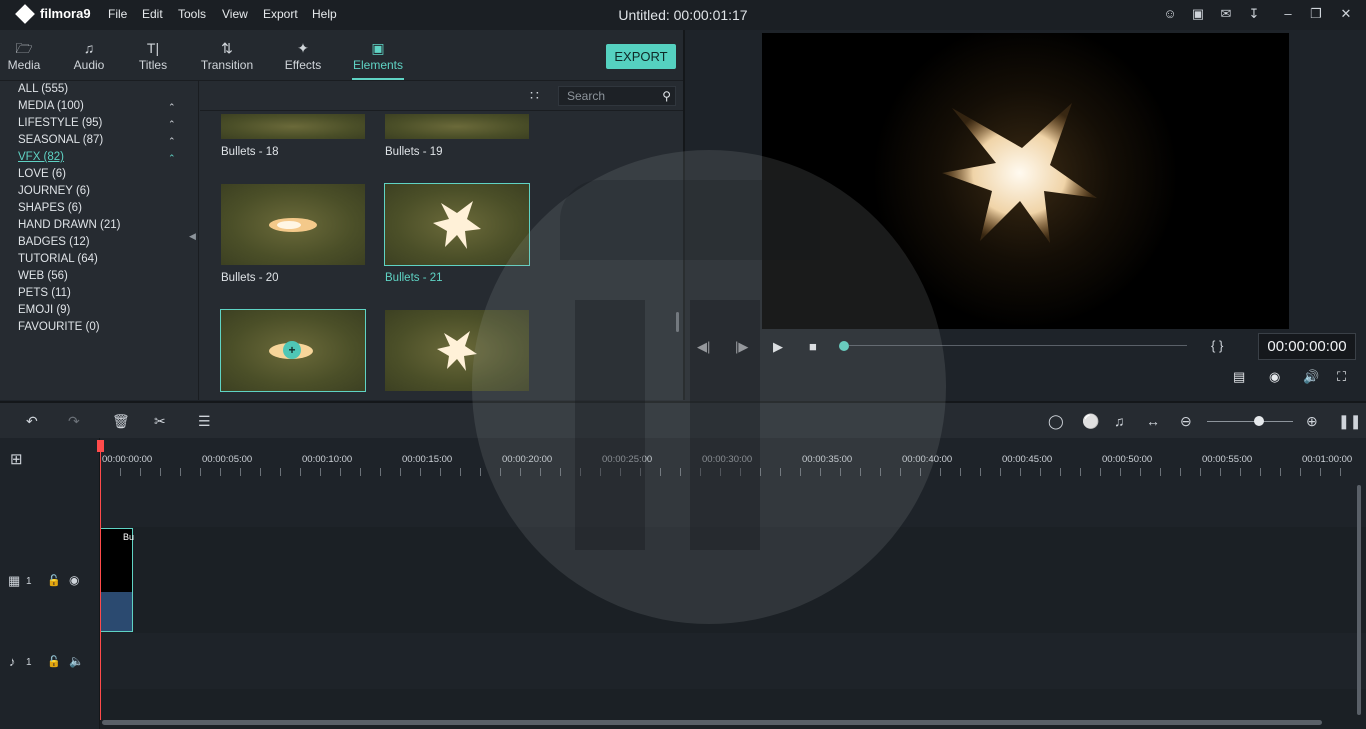  Describe the element at coordinates (1316, 14) in the screenshot. I see `restore-icon: ❐` at that location.